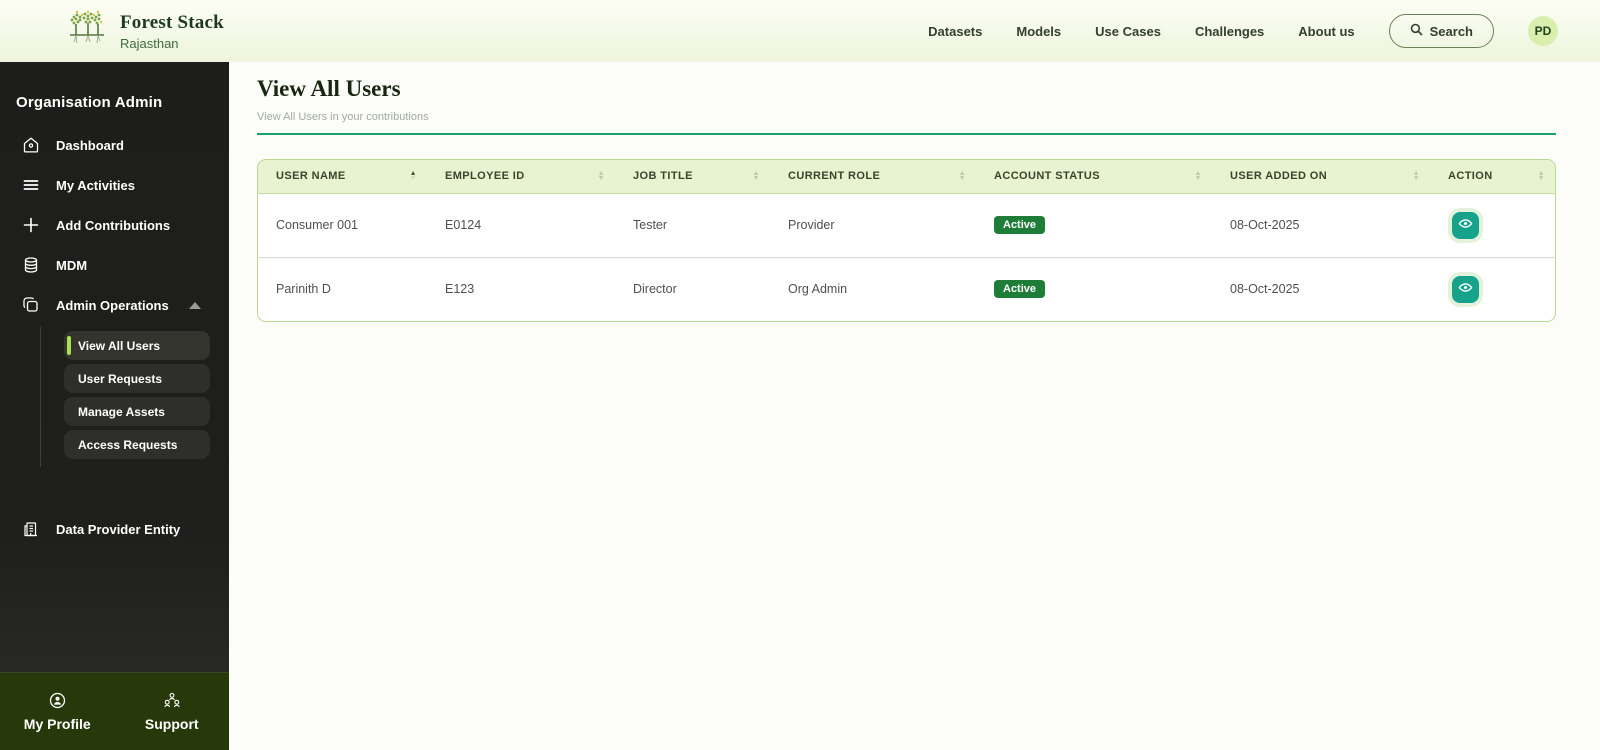 The height and width of the screenshot is (750, 1600). I want to click on search-icon, so click(1416, 31).